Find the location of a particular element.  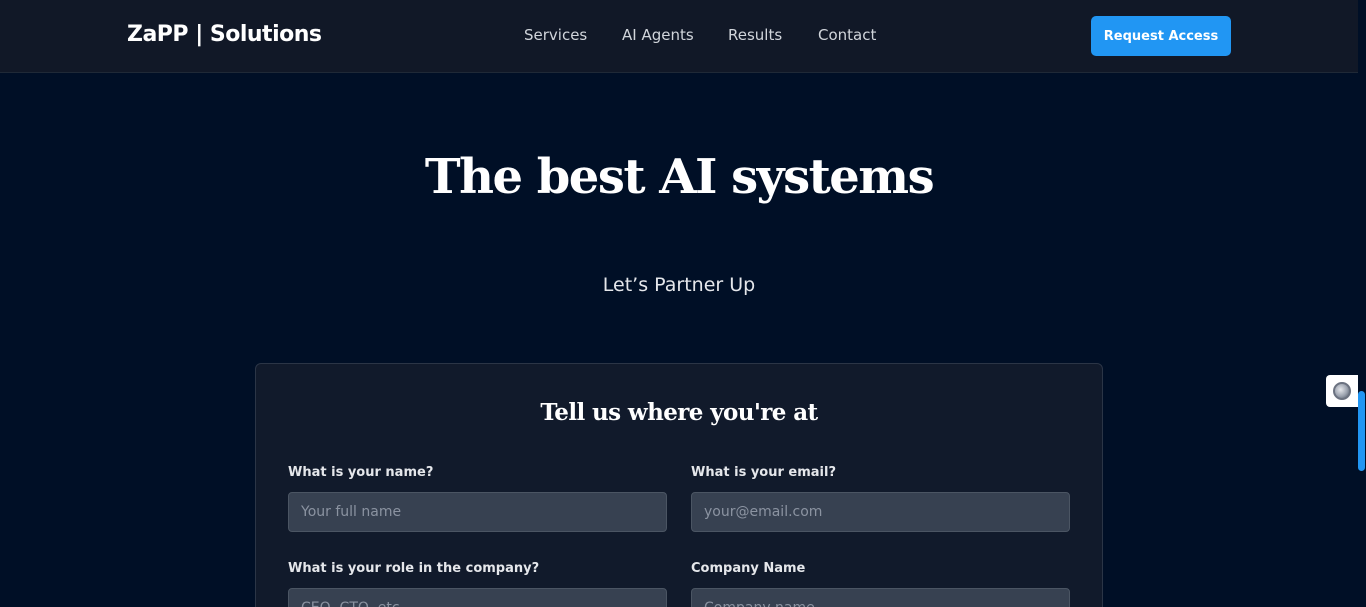

form-title: Tell us where you're at is located at coordinates (679, 412).